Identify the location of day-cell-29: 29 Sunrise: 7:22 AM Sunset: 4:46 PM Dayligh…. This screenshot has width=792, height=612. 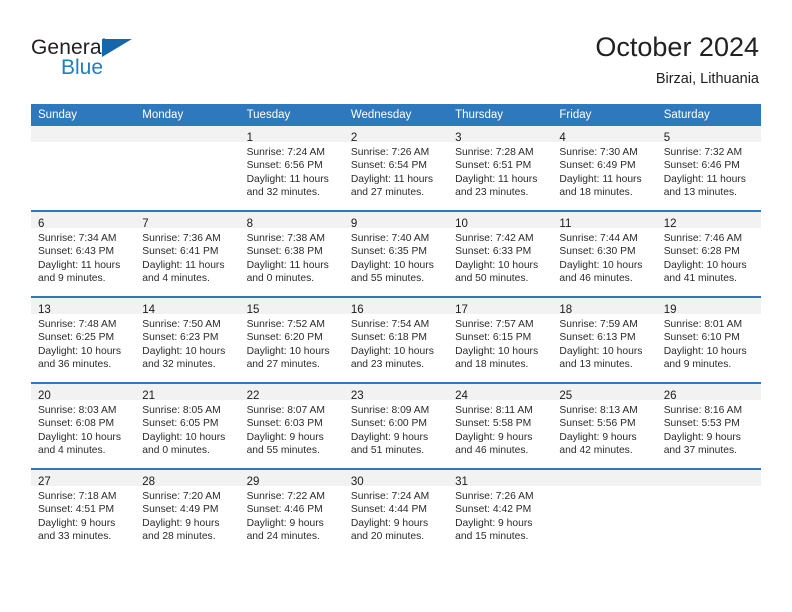
(291, 511).